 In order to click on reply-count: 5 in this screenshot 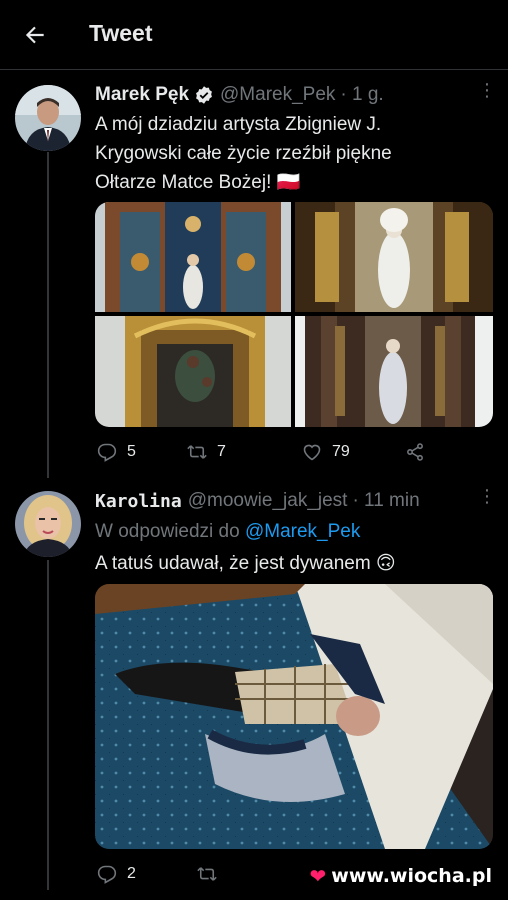, I will do `click(131, 451)`.